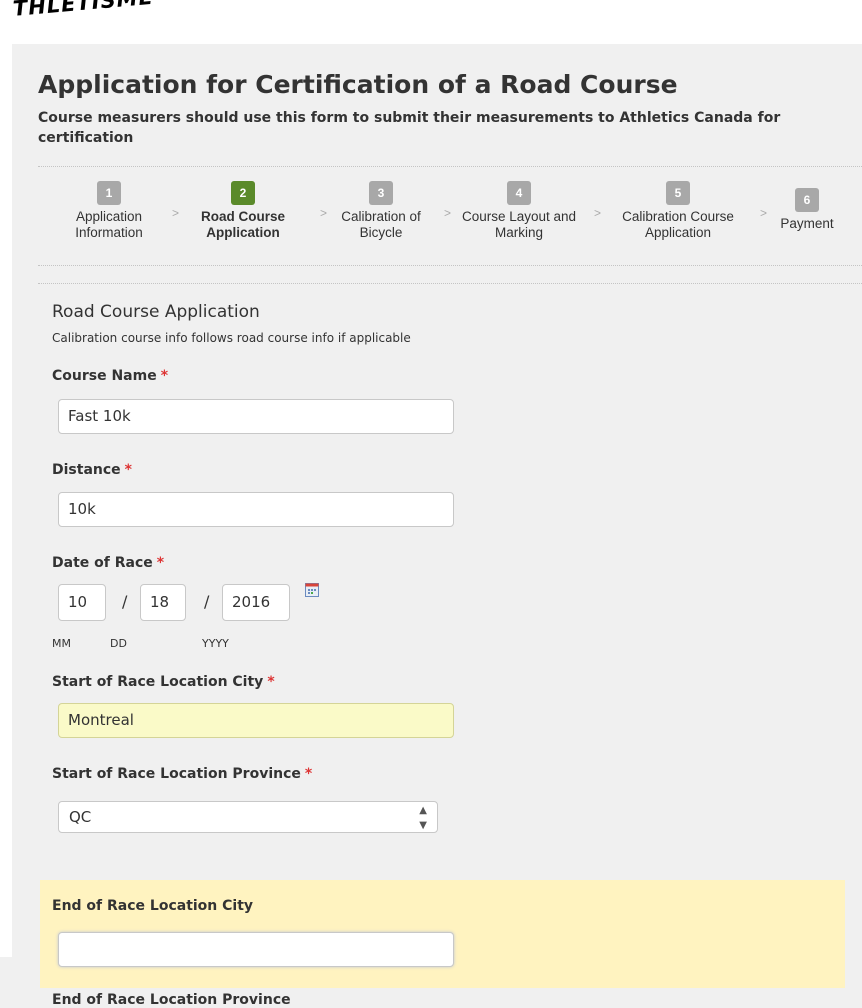 This screenshot has height=1008, width=862. What do you see at coordinates (104, 376) in the screenshot?
I see `course-name-label-text: Course Name` at bounding box center [104, 376].